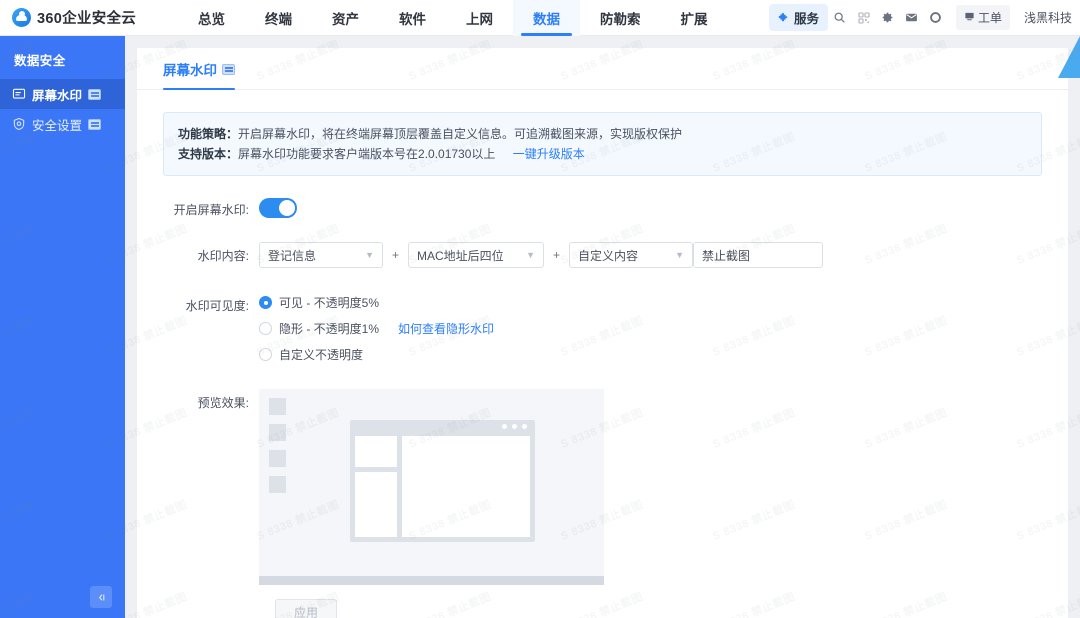 The height and width of the screenshot is (618, 1080). What do you see at coordinates (479, 18) in the screenshot?
I see `nav-item-shangwang: 上网` at bounding box center [479, 18].